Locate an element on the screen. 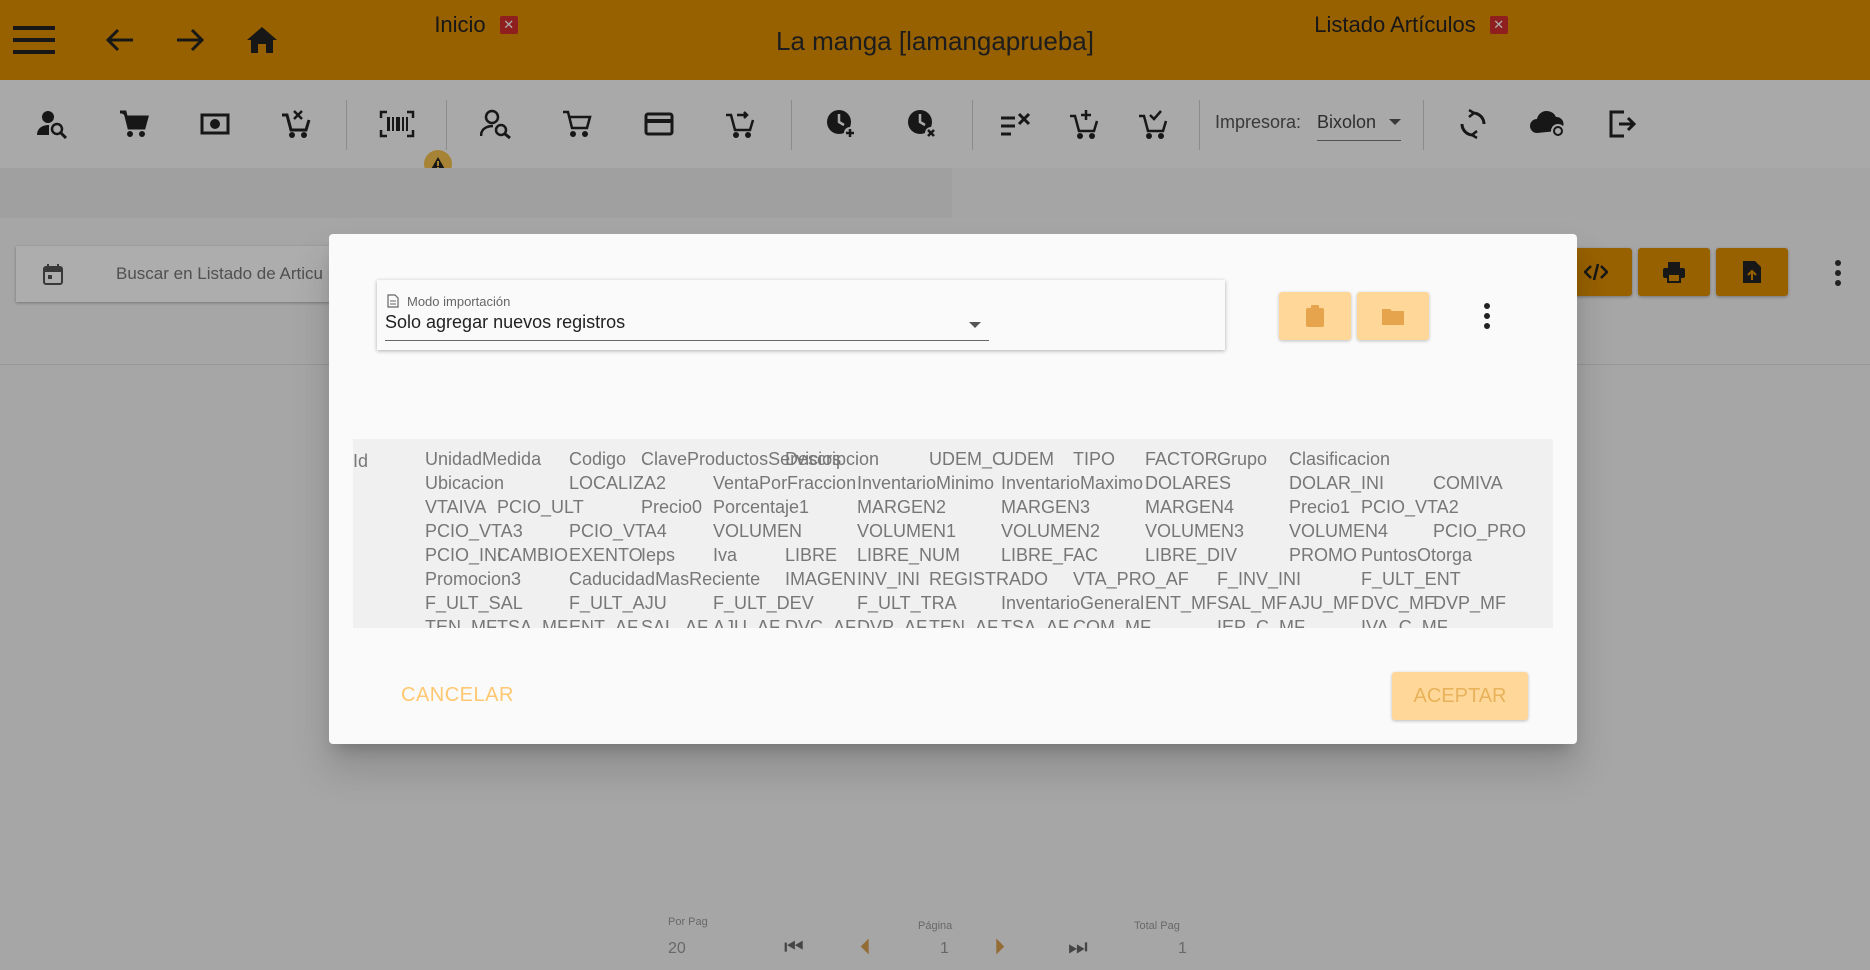 The width and height of the screenshot is (1870, 970). preview-cell: ENT_MF is located at coordinates (1181, 603).